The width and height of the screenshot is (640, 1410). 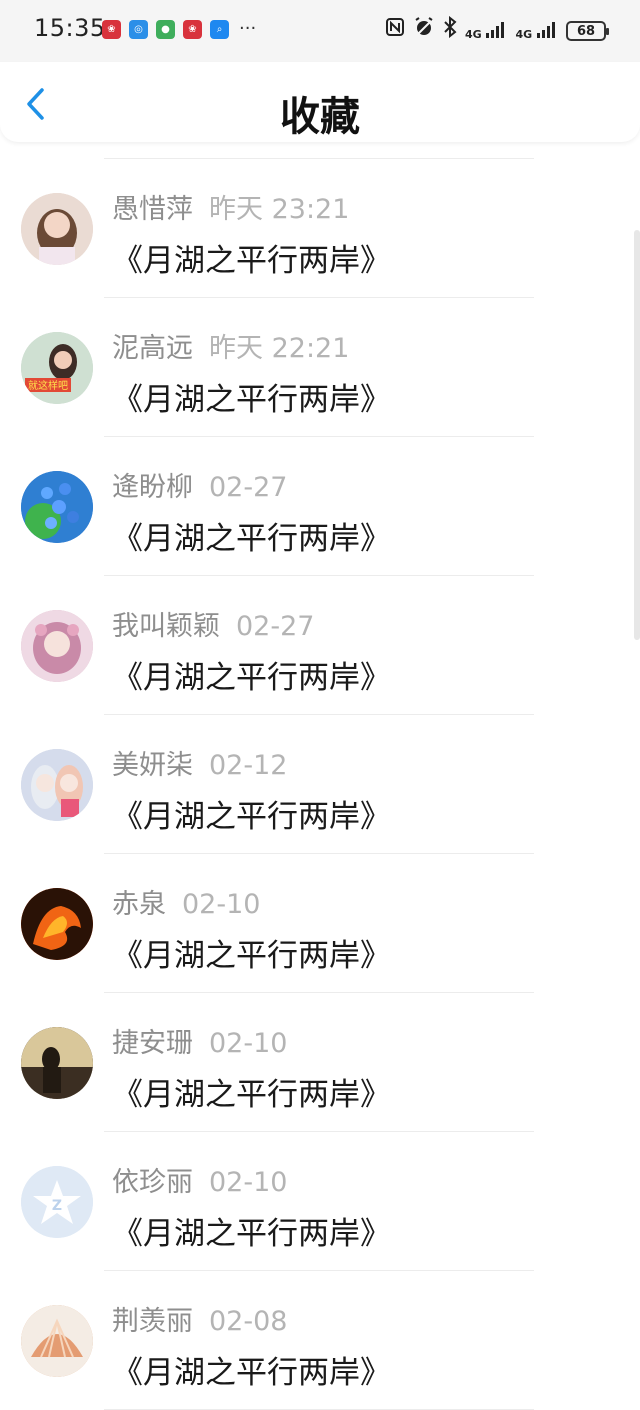 I want to click on sunset-silhouette-avatar, so click(x=57, y=1063).